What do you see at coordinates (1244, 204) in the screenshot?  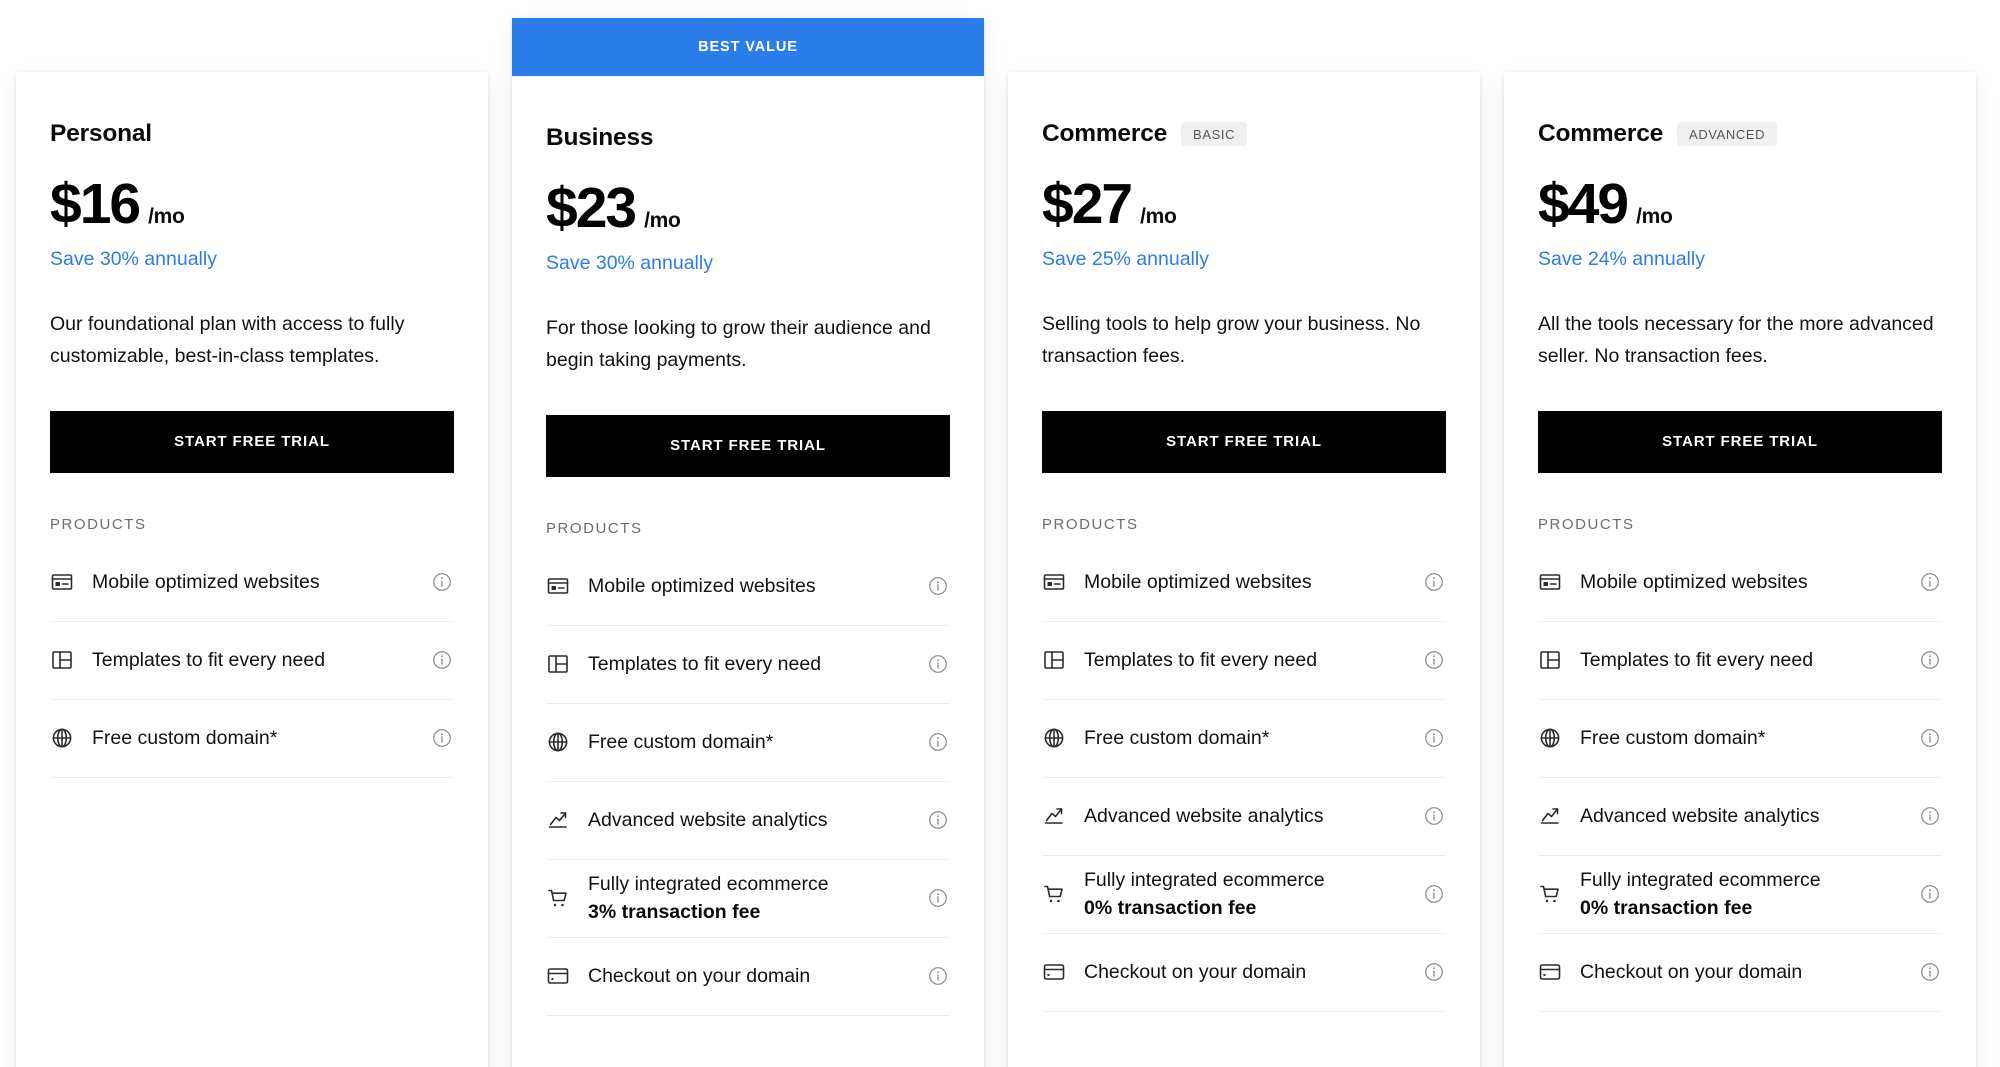 I see `plan-price-row: $27/mo` at bounding box center [1244, 204].